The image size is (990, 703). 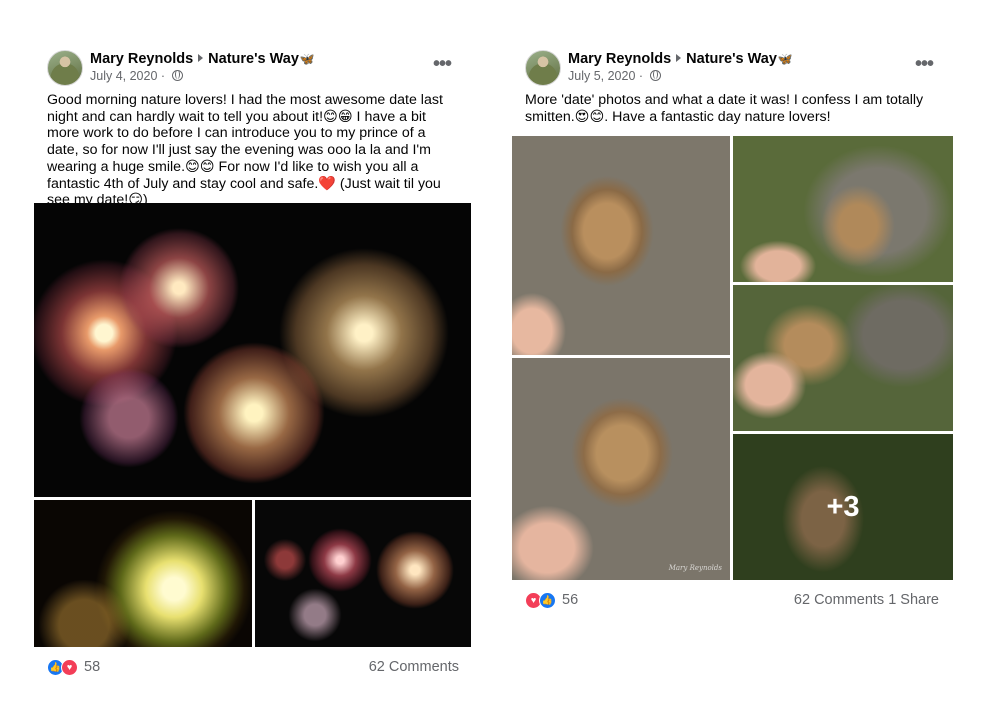 I want to click on post-date: July 4, 2020, so click(x=123, y=76).